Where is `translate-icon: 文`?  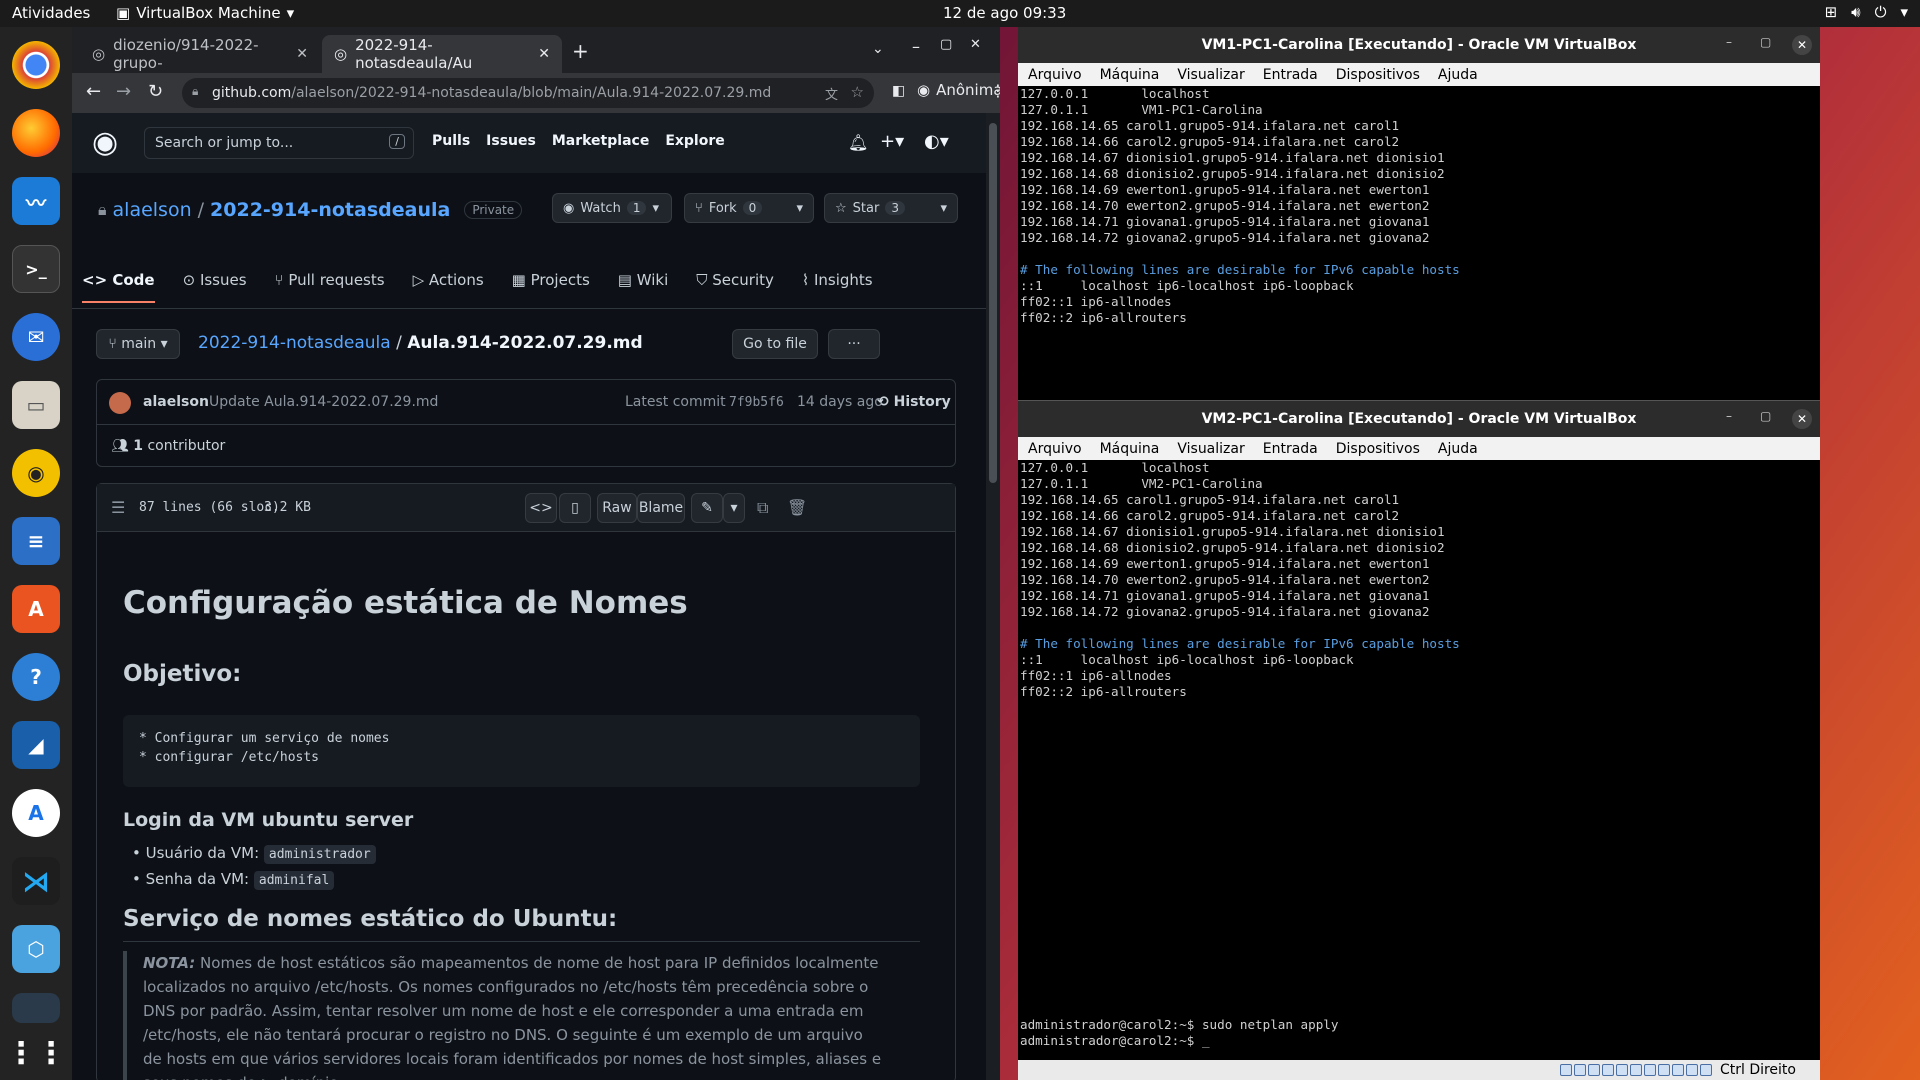 translate-icon: 文 is located at coordinates (831, 93).